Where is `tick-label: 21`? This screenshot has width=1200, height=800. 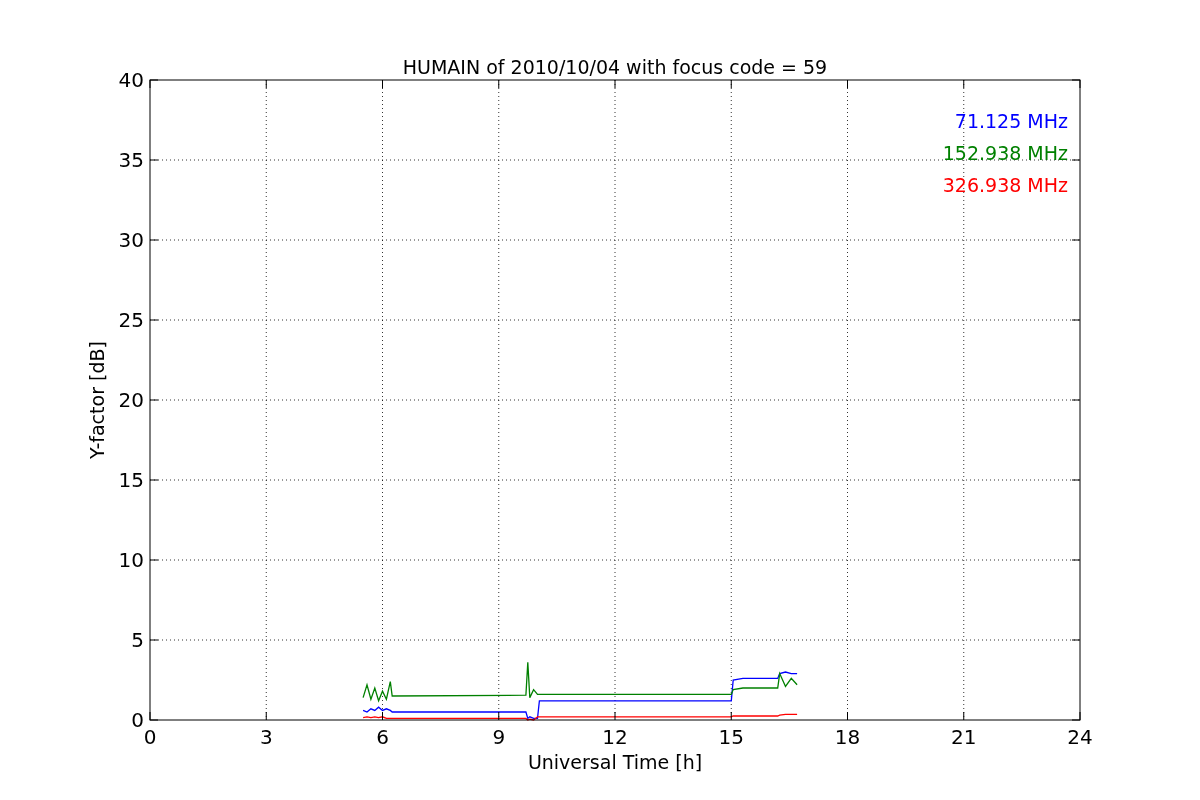
tick-label: 21 is located at coordinates (964, 737).